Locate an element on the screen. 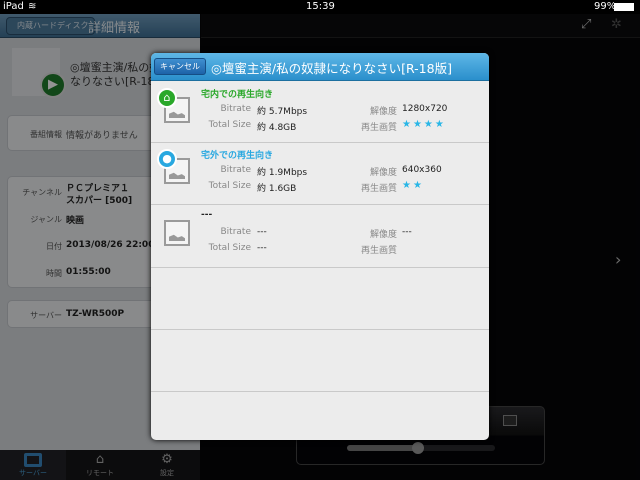 The width and height of the screenshot is (640, 480). home-network-icon: ⌂ is located at coordinates (167, 98).